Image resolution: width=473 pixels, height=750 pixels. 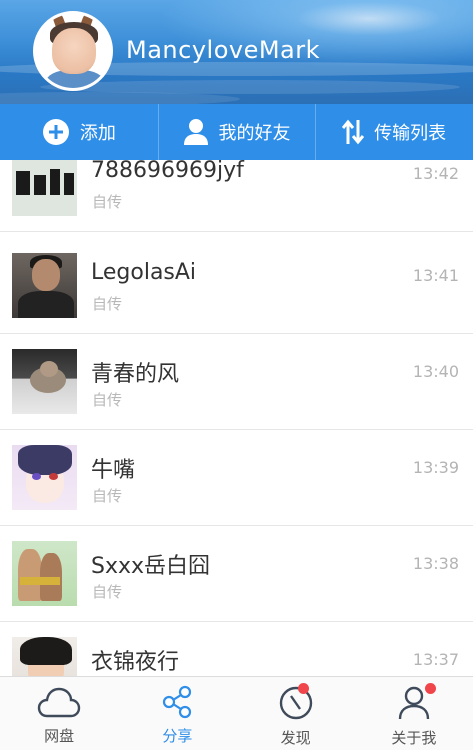 I want to click on transfer-arrows-icon, so click(x=353, y=132).